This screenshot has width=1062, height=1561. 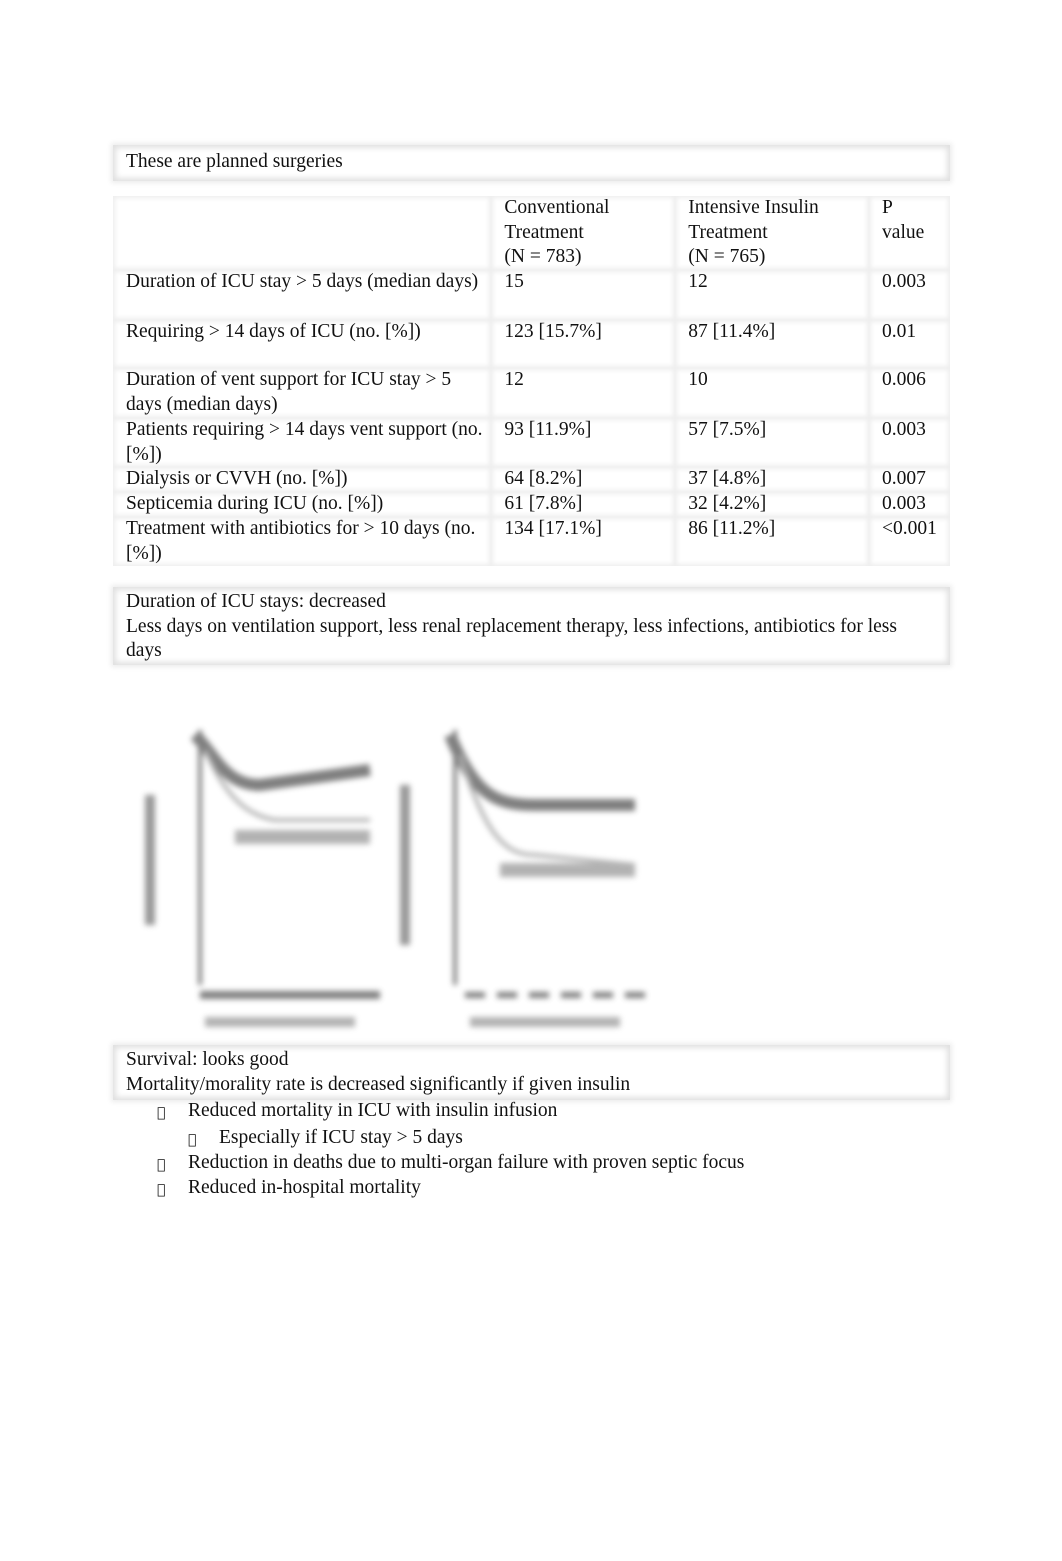 I want to click on survival-panel-a, so click(x=262, y=878).